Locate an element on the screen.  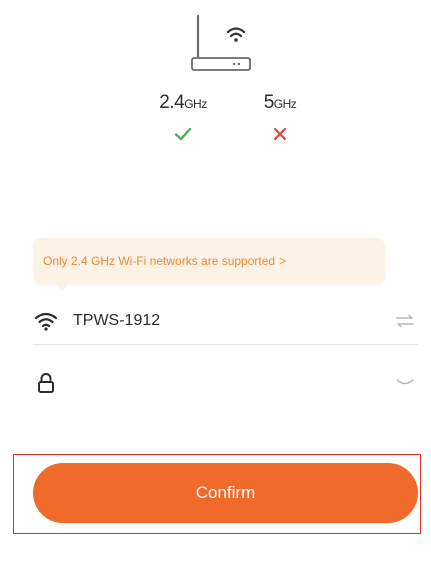
notice-pointer is located at coordinates (62, 287).